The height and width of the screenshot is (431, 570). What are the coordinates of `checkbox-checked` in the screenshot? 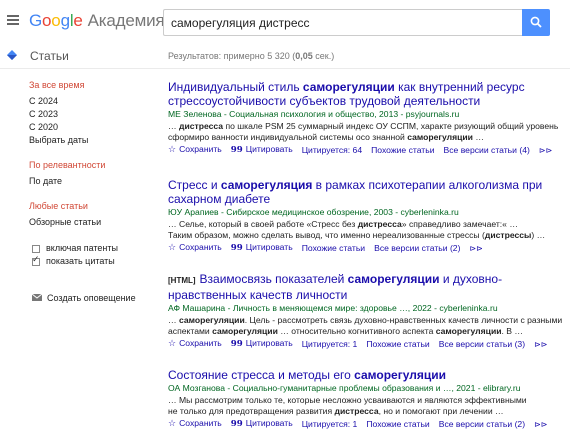 It's located at (36, 260).